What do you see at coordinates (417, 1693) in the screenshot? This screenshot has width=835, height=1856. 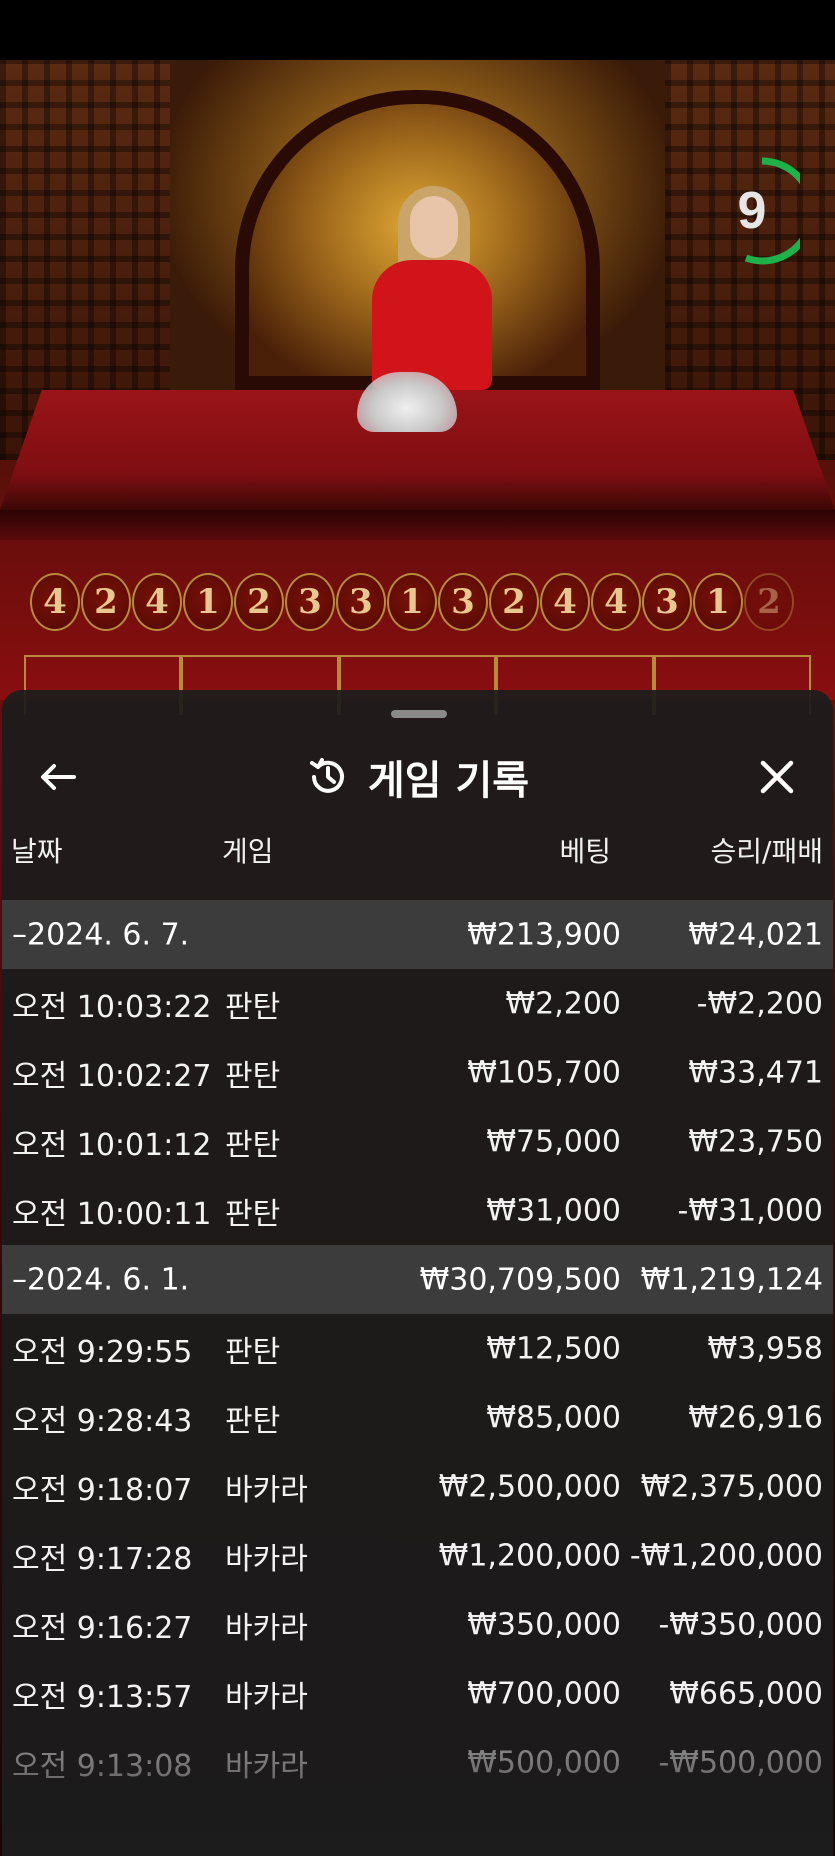 I see `history-row: 오전 9:13:57 바카라 ₩700,000 ₩665,000` at bounding box center [417, 1693].